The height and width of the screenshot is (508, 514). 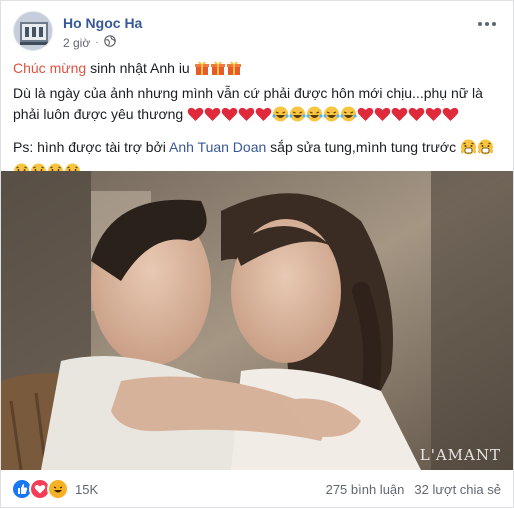 What do you see at coordinates (91, 146) in the screenshot?
I see `ps-prefix: Ps: hình được tài trợ bởi` at bounding box center [91, 146].